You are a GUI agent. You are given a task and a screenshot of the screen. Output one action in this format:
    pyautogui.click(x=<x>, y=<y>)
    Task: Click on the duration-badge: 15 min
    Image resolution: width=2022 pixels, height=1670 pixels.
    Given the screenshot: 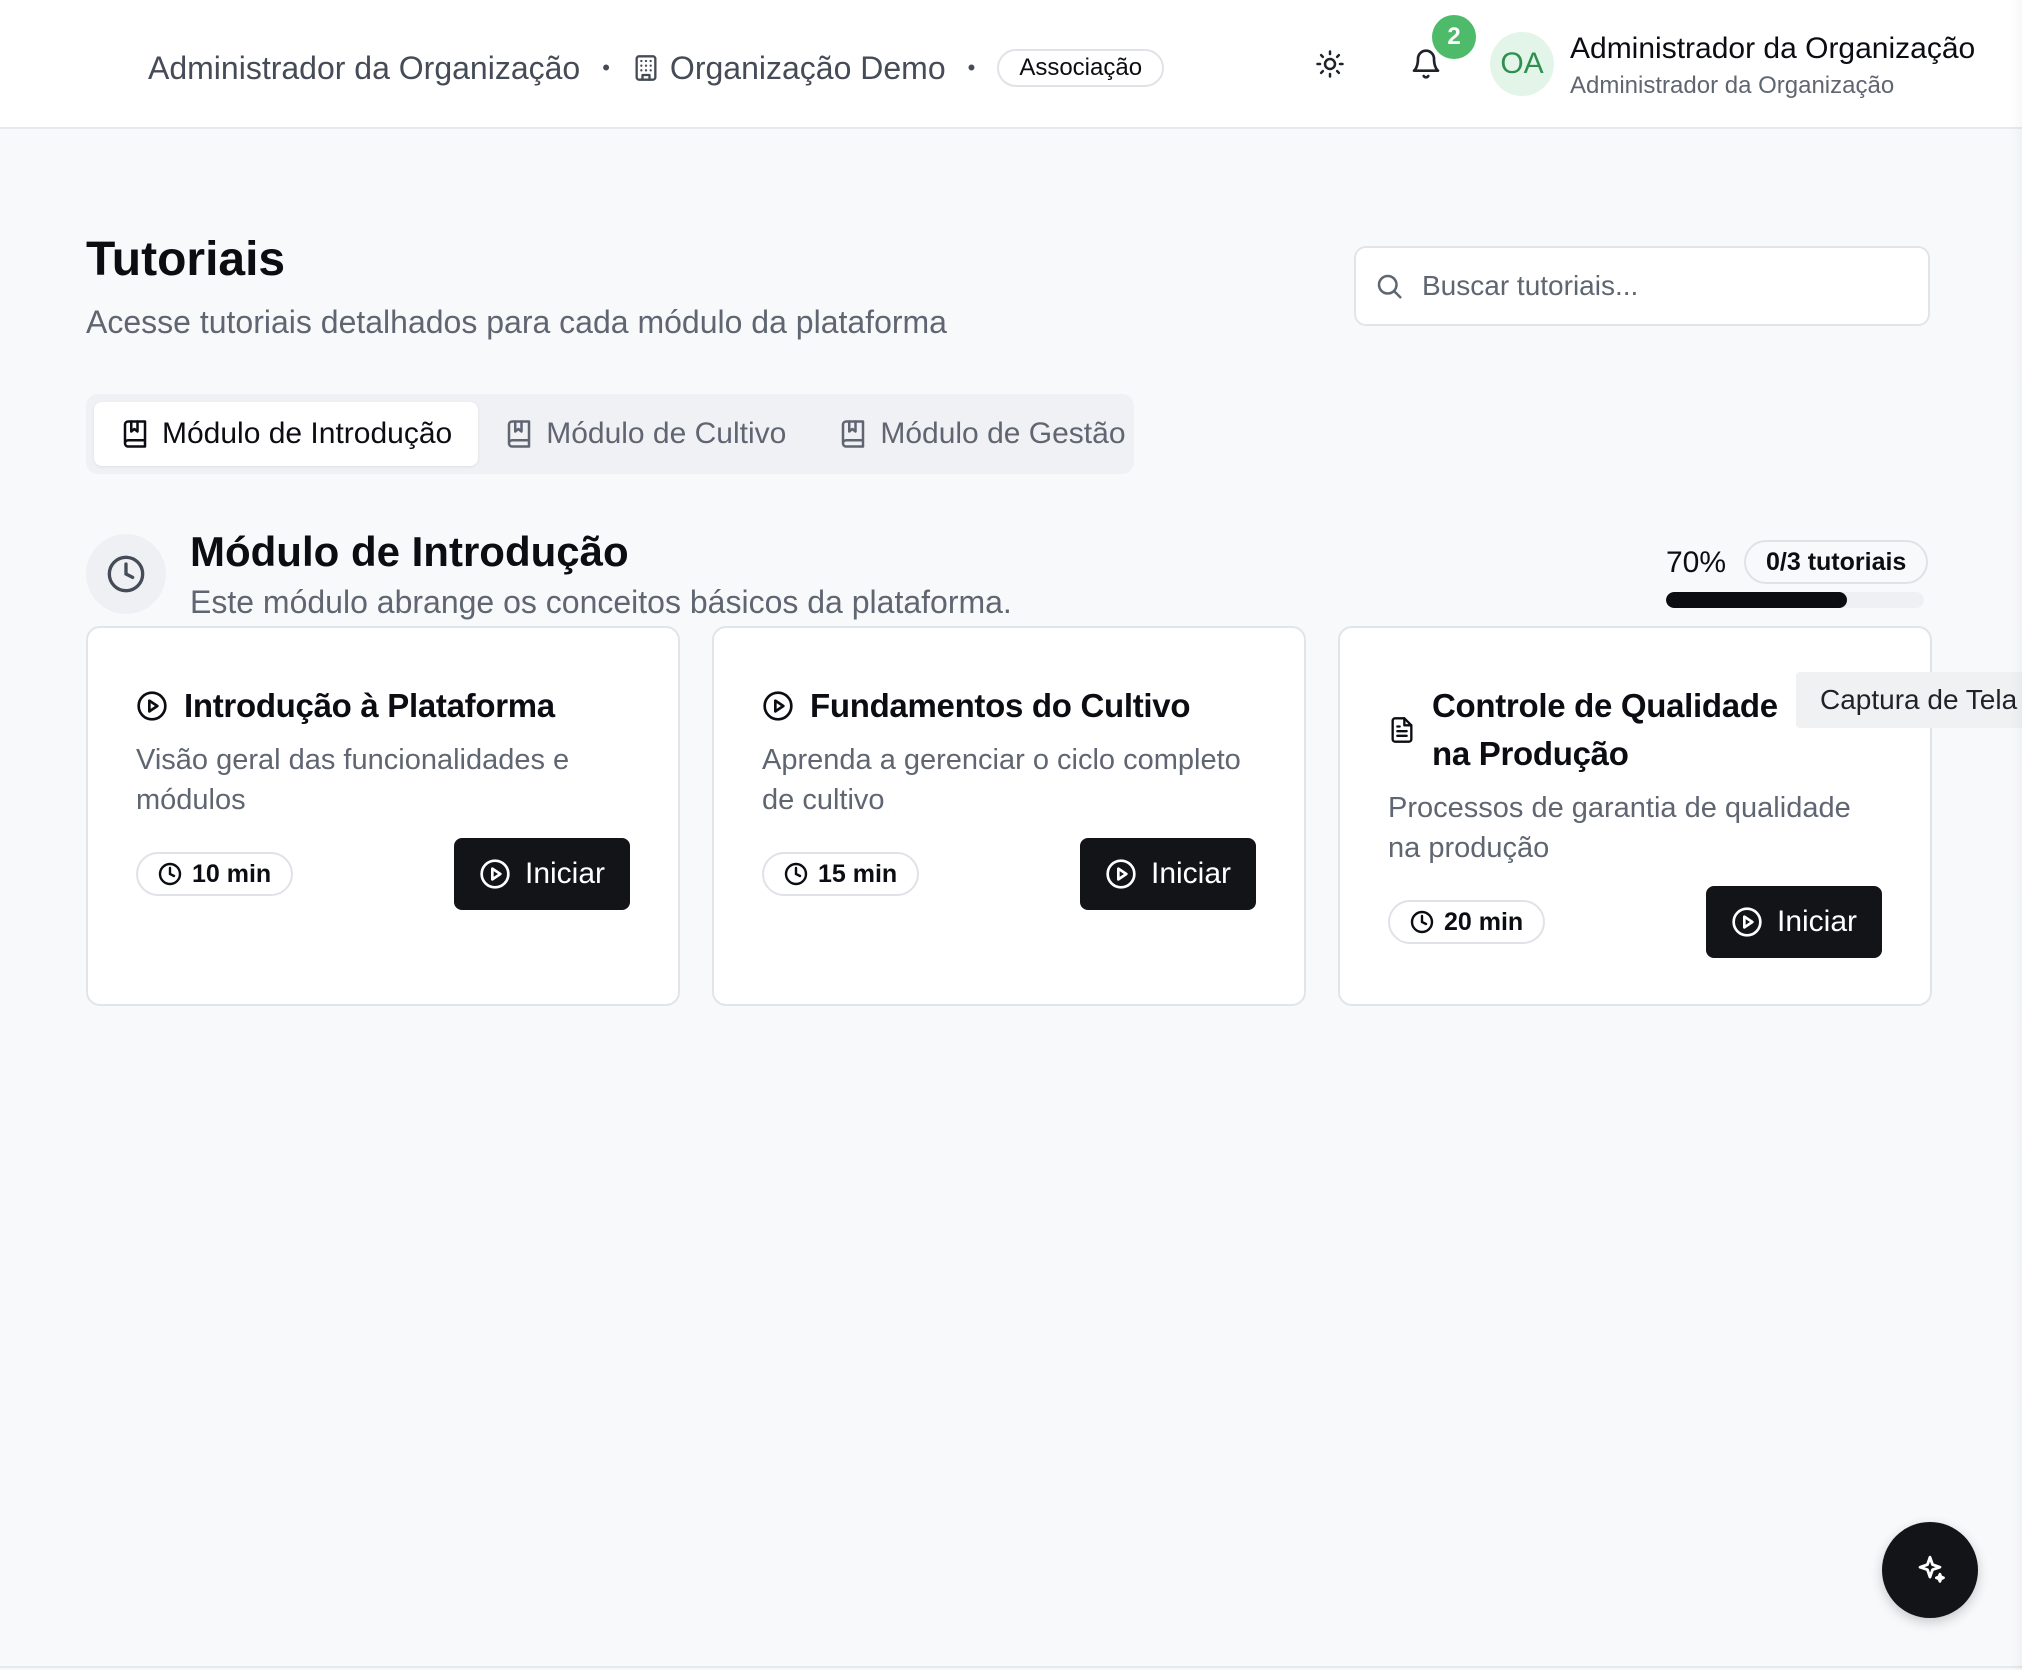 What is the action you would take?
    pyautogui.click(x=841, y=874)
    